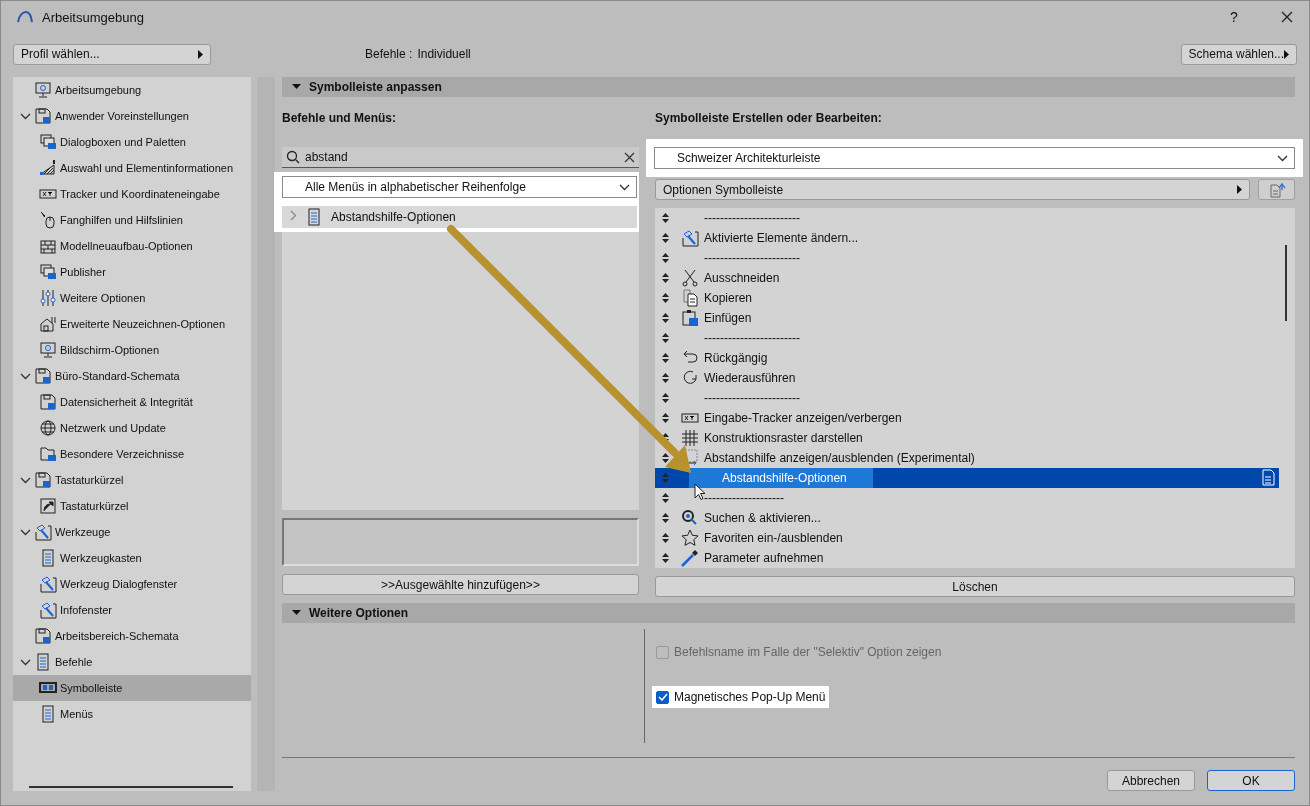  What do you see at coordinates (769, 119) in the screenshot?
I see `panel-heading: Symbolleiste Erstellen oder Bearbeiten:` at bounding box center [769, 119].